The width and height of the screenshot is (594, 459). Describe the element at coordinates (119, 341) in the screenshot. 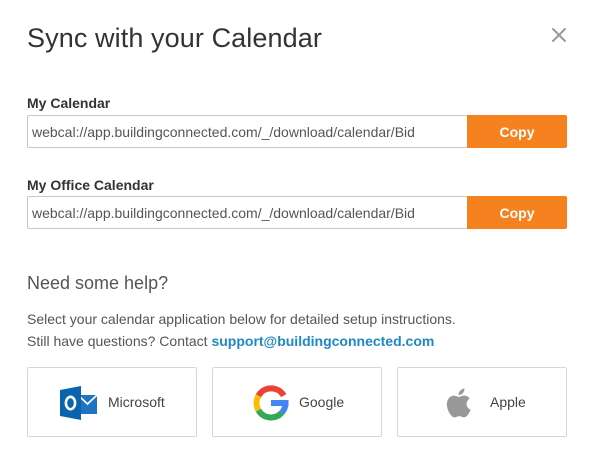

I see `help-contact-prefix: Still have questions? Contact` at that location.